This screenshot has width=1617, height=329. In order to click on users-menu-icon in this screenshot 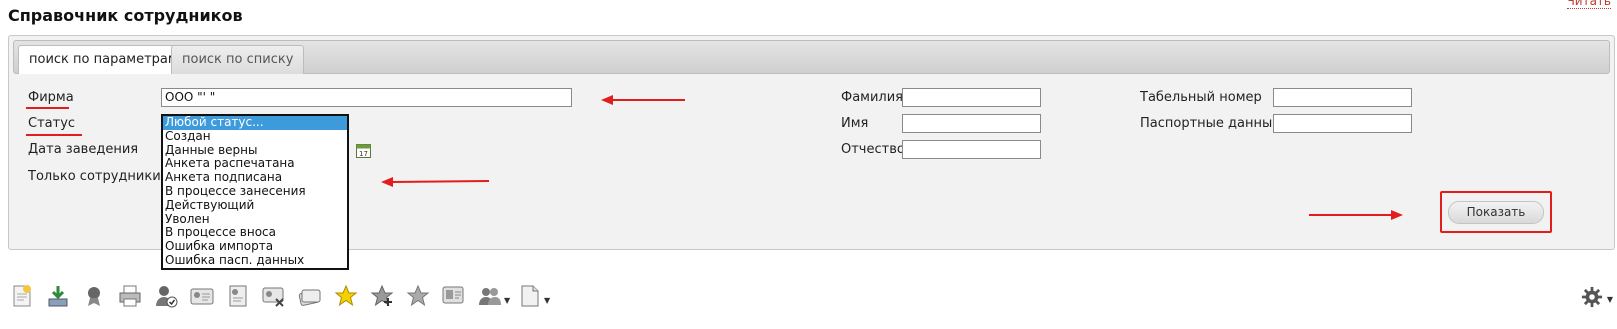, I will do `click(490, 296)`.